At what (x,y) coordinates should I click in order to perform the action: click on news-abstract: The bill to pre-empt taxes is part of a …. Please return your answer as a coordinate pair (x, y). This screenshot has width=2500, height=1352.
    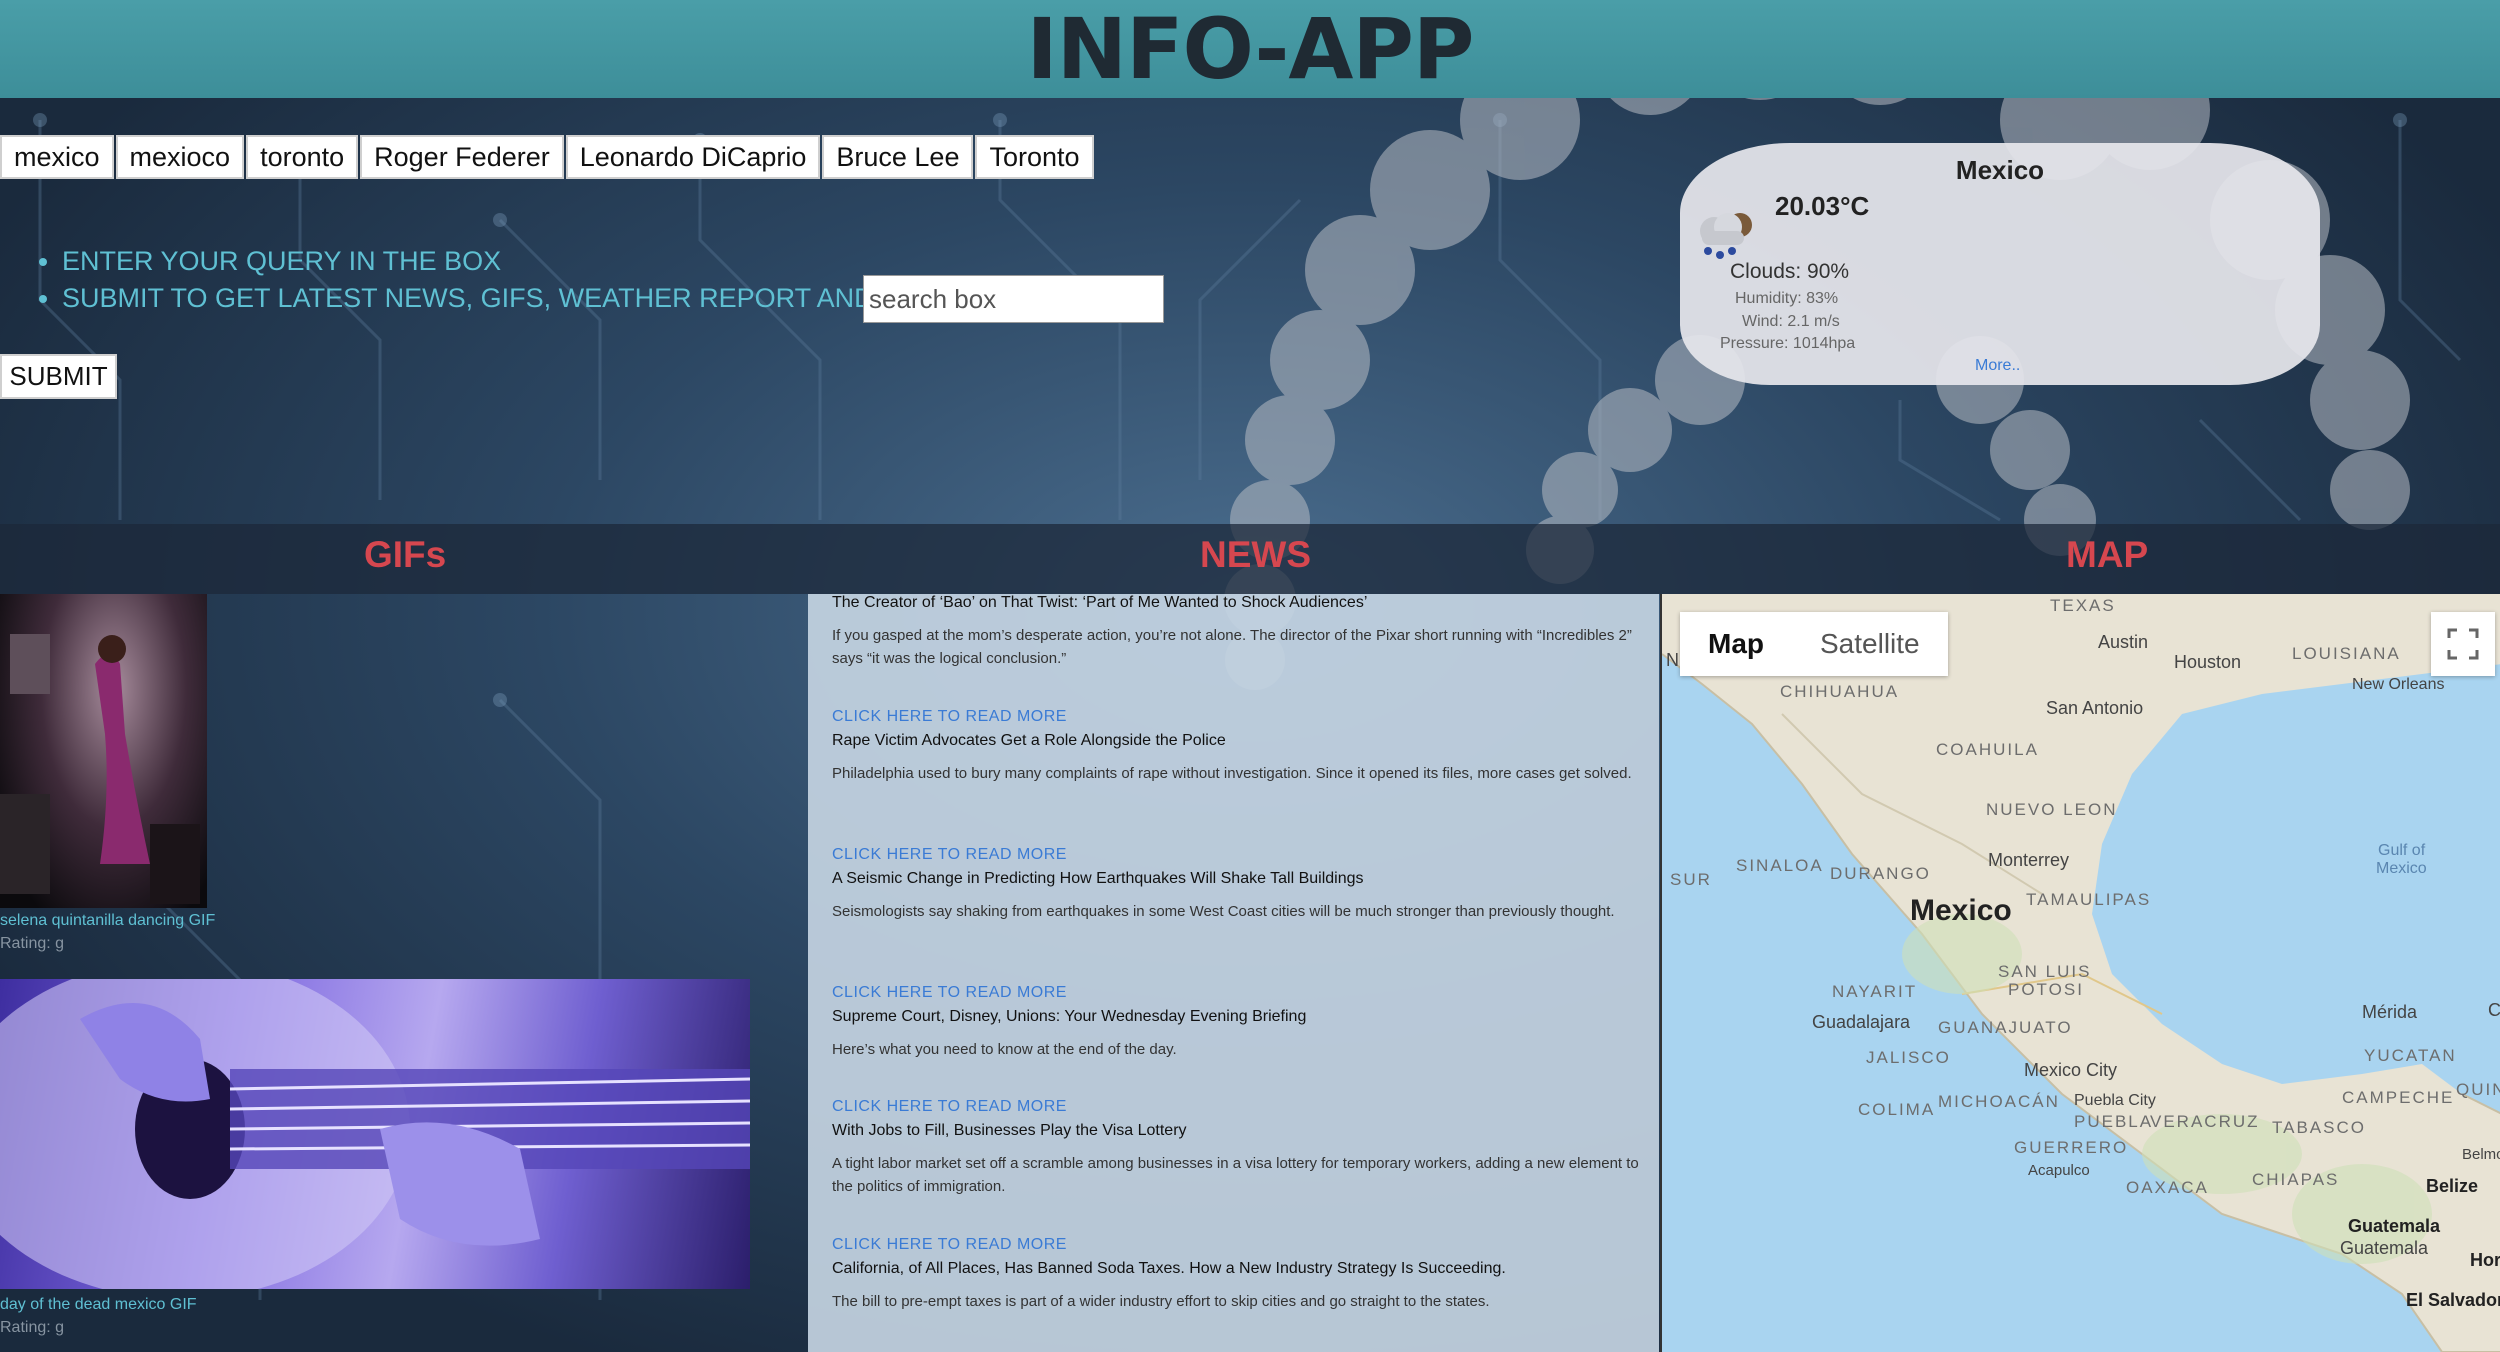
    Looking at the image, I should click on (1161, 1301).